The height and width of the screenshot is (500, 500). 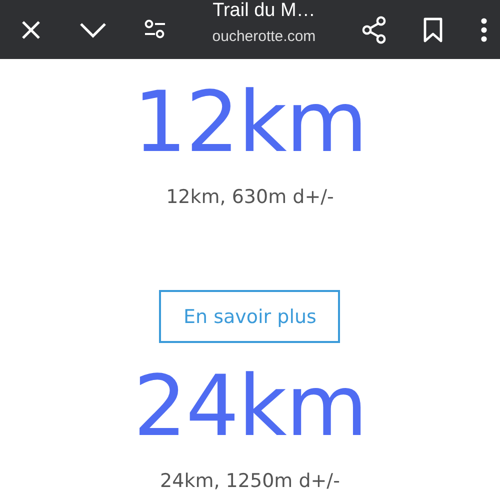 What do you see at coordinates (484, 30) in the screenshot?
I see `more-icon` at bounding box center [484, 30].